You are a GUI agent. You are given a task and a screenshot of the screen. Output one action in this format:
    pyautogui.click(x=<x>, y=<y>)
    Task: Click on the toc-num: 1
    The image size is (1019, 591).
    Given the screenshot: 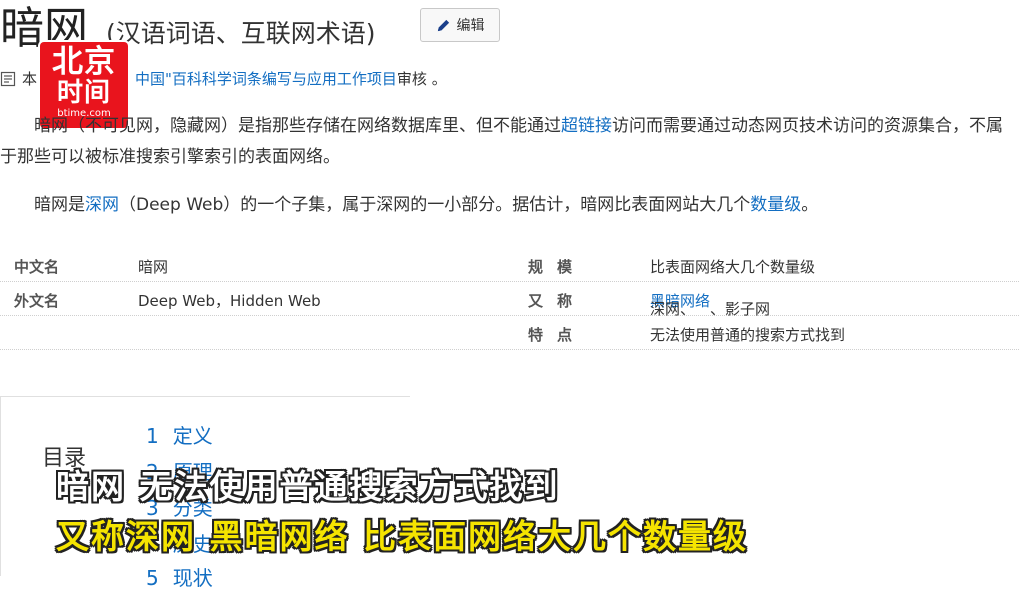 What is the action you would take?
    pyautogui.click(x=152, y=436)
    